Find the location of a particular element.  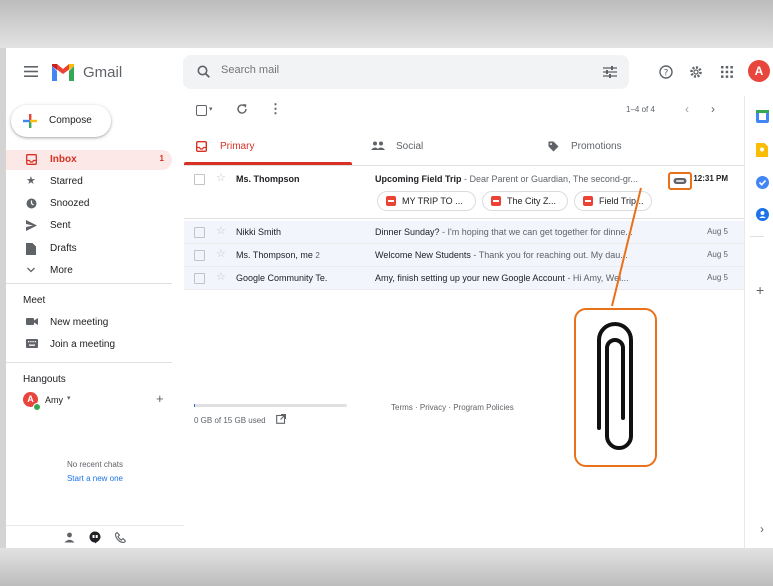

paperclip-icon is located at coordinates (615, 386).